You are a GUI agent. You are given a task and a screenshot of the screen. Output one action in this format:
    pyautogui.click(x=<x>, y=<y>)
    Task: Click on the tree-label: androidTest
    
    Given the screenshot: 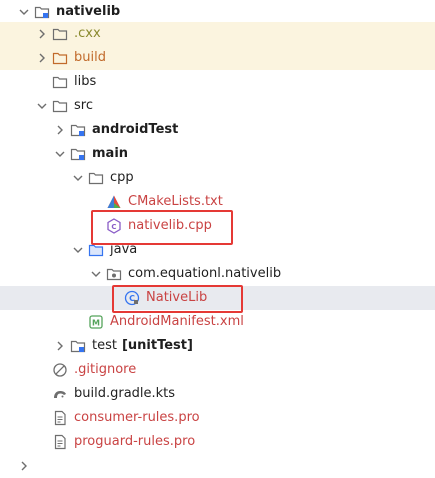 What is the action you would take?
    pyautogui.click(x=135, y=129)
    